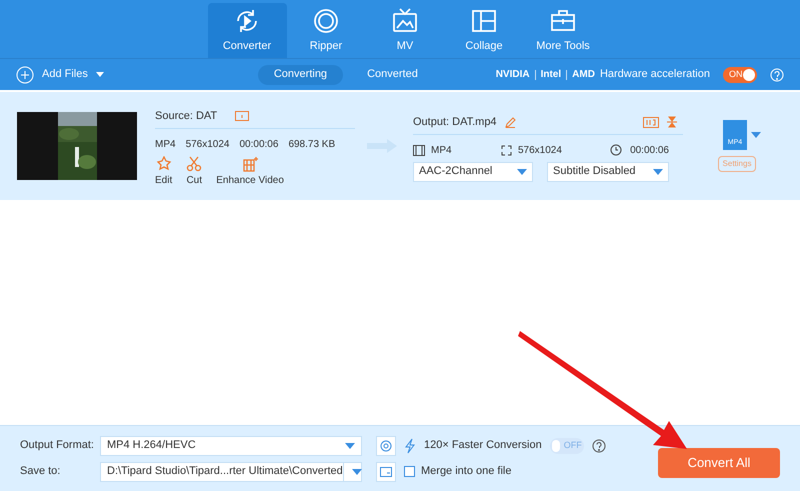 The image size is (800, 491). What do you see at coordinates (672, 122) in the screenshot?
I see `compress-icon` at bounding box center [672, 122].